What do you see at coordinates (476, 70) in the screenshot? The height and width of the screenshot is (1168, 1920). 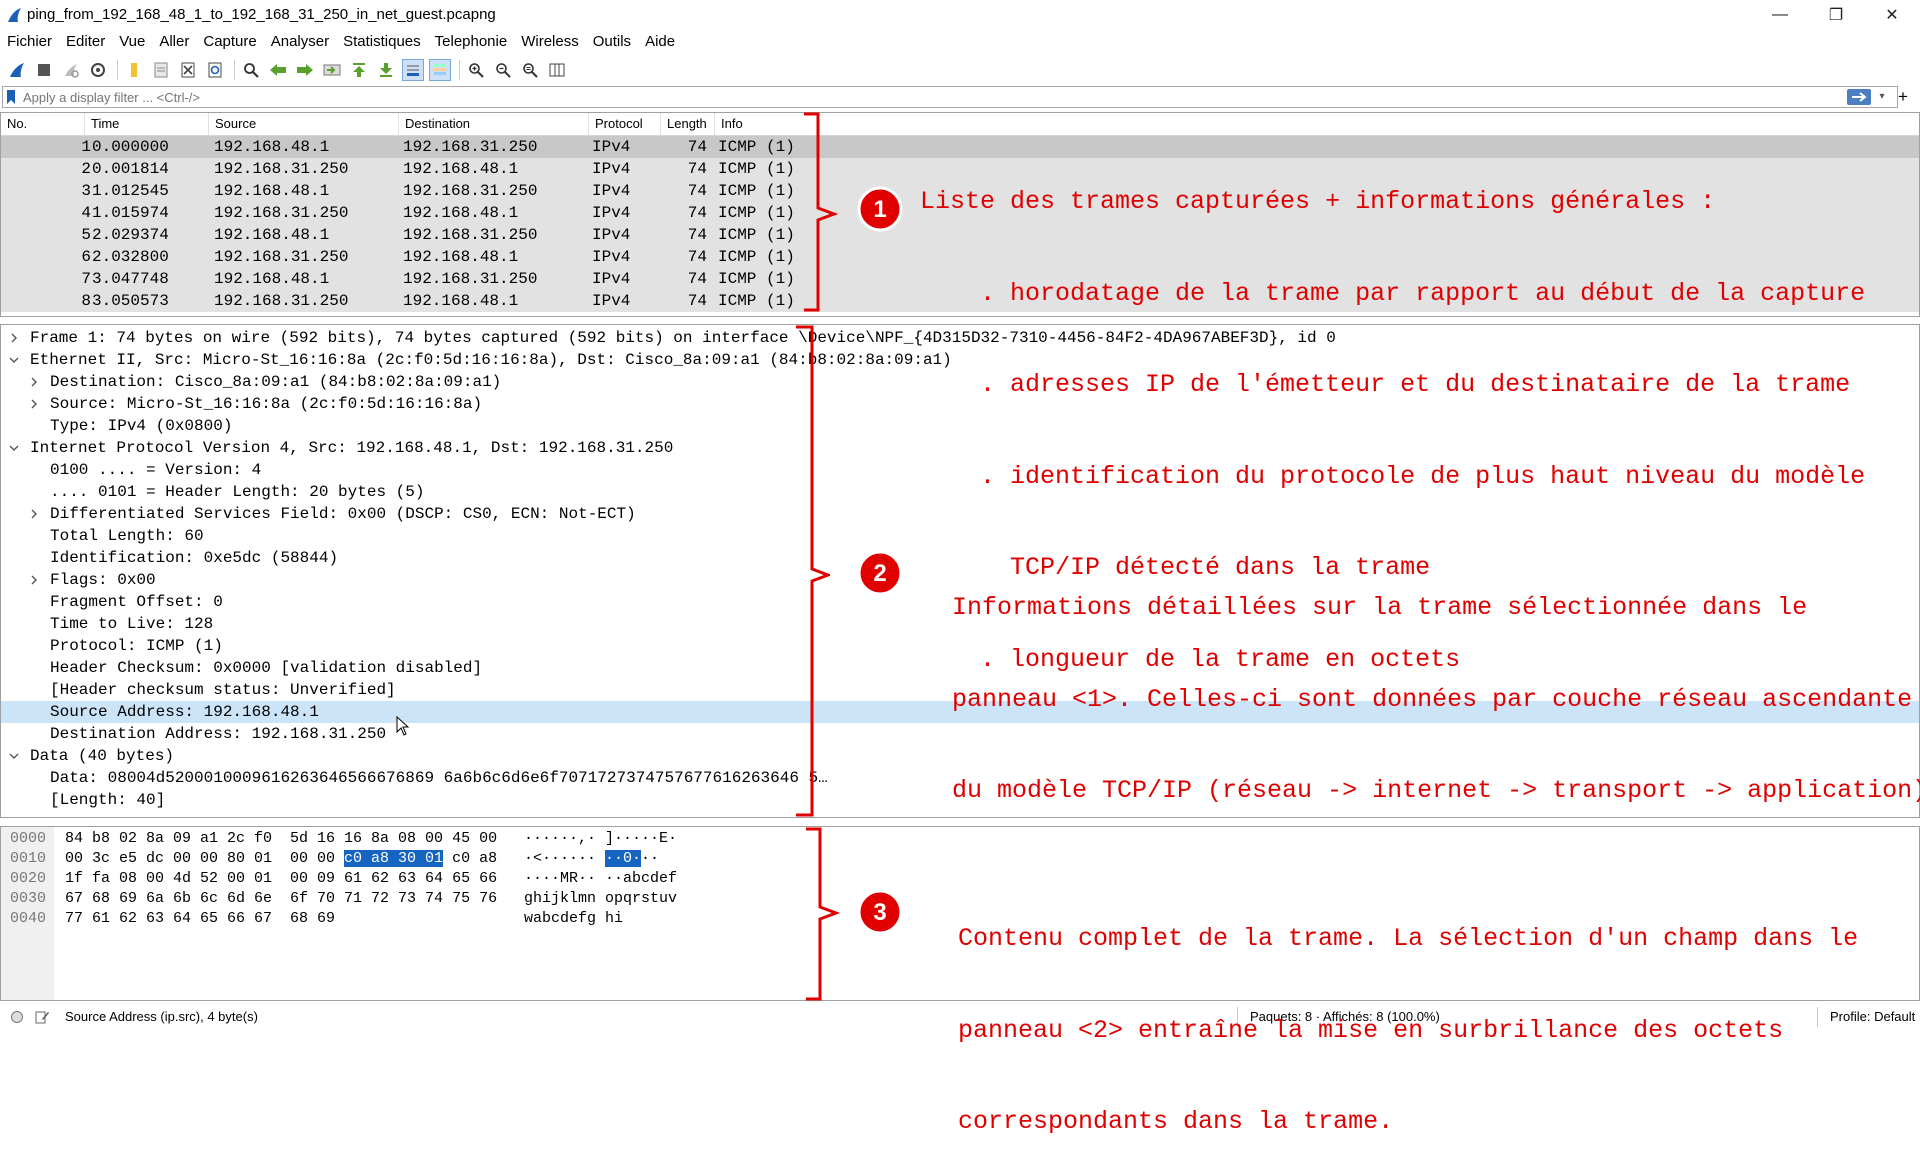 I see `zoom-in-icon` at bounding box center [476, 70].